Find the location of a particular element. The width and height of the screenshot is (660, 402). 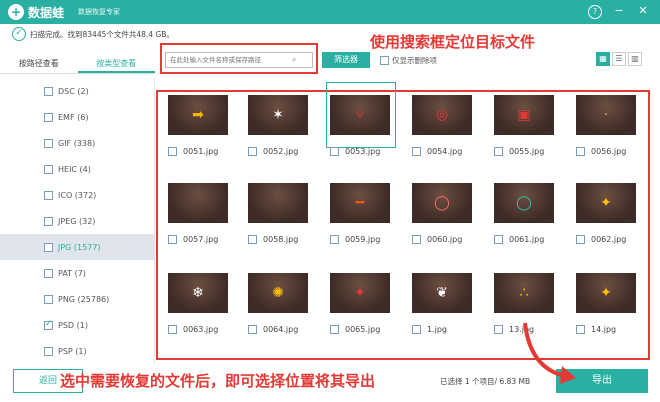

sidebar-item: DSC (2) is located at coordinates (77, 91).